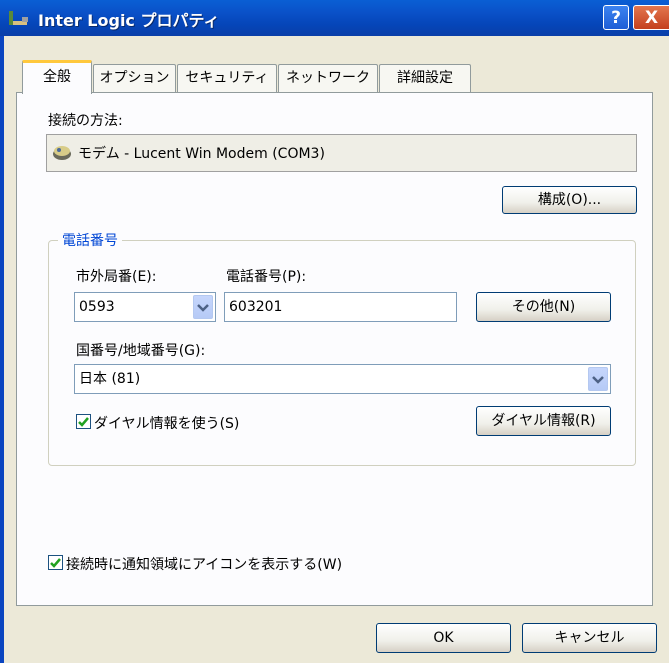  I want to click on ok-button: OK, so click(443, 638).